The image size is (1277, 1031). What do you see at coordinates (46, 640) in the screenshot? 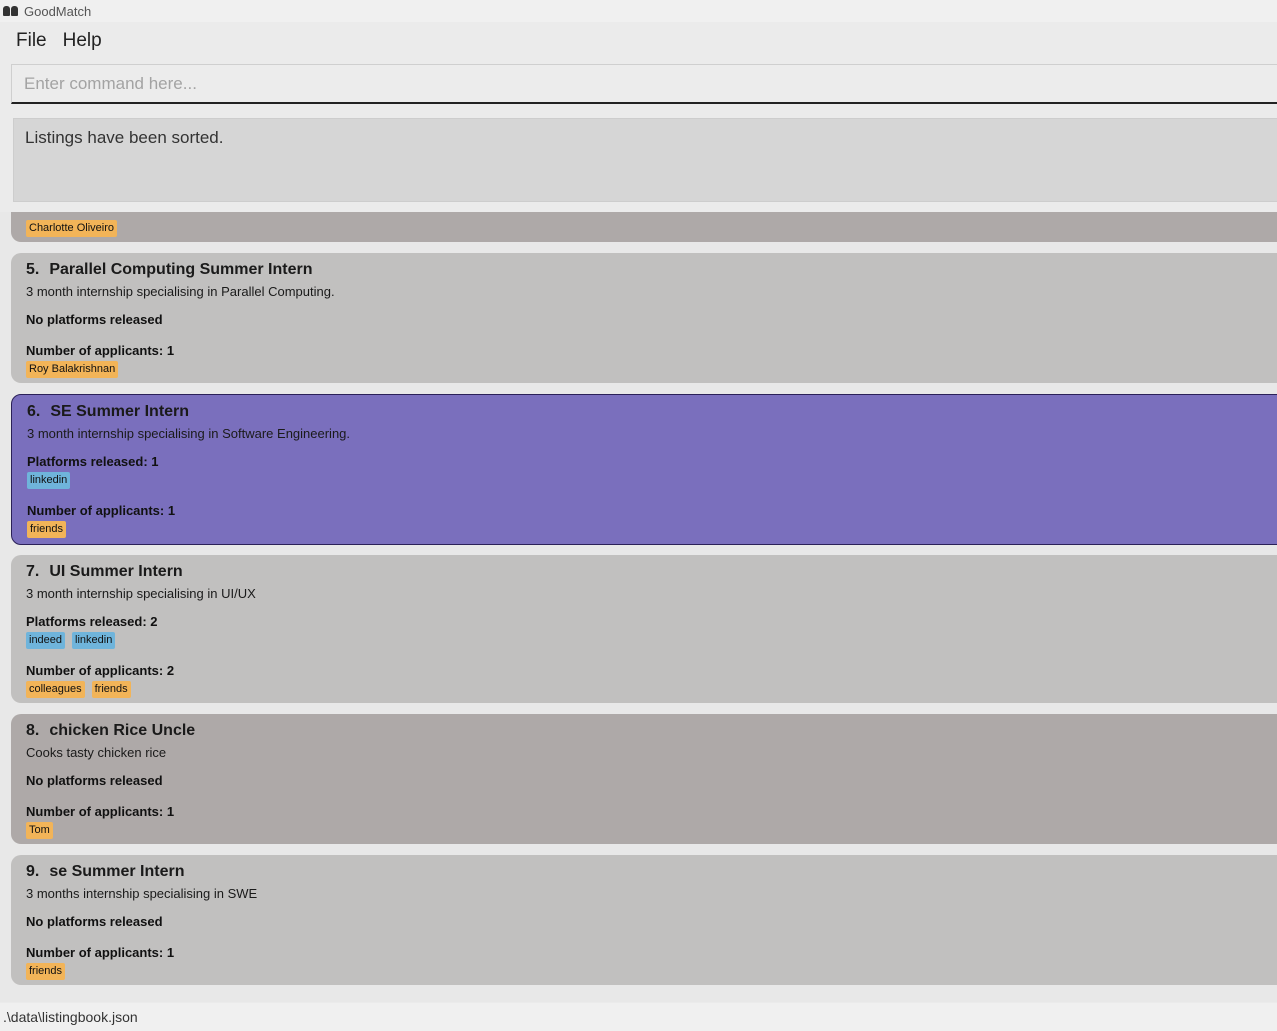
I see `platform-tag: indeed` at bounding box center [46, 640].